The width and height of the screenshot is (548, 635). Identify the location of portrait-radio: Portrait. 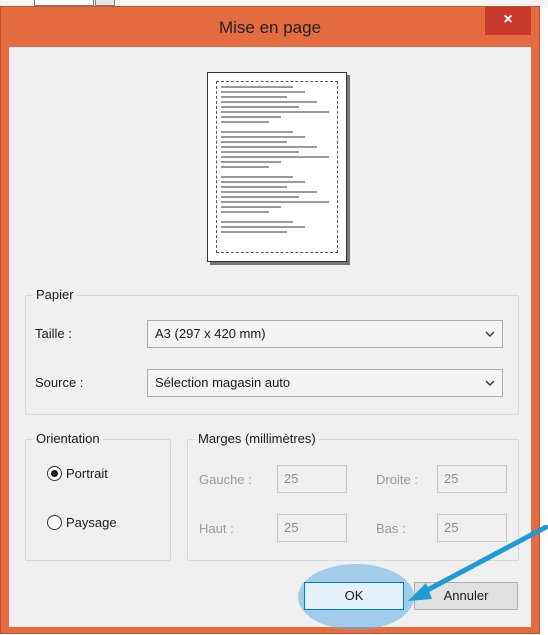
(77, 473).